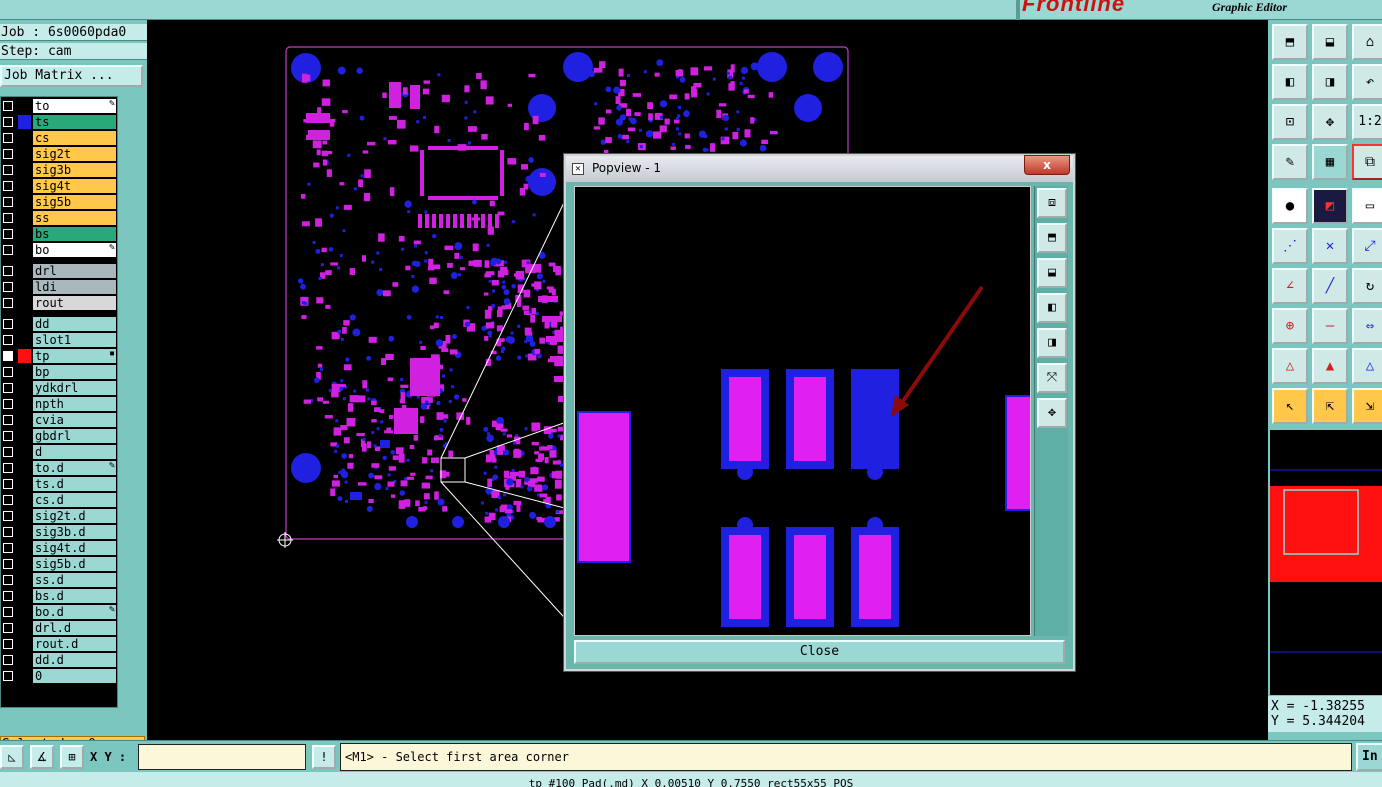 The height and width of the screenshot is (787, 1382). What do you see at coordinates (74, 484) in the screenshot?
I see `layer-name: ts.d` at bounding box center [74, 484].